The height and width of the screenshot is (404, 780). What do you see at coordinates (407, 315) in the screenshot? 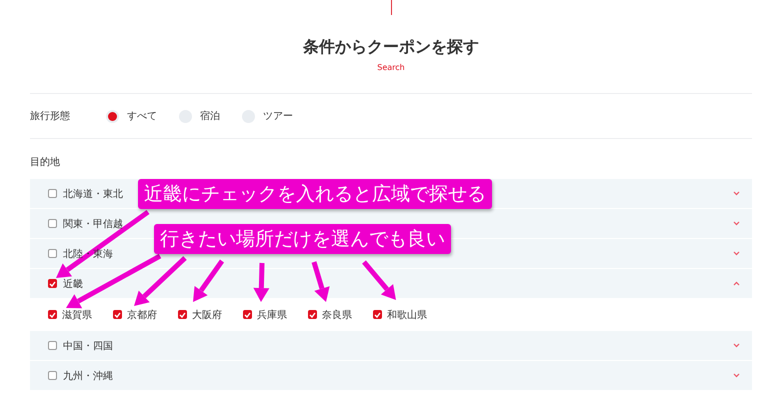
I see `prefecture-label: 和歌山県` at bounding box center [407, 315].